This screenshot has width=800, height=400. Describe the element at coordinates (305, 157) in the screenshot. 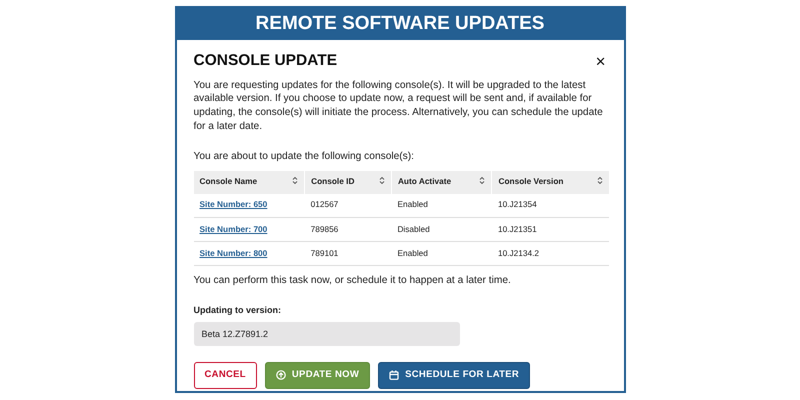

I see `table-caption: You are about to update the following console(s):` at that location.